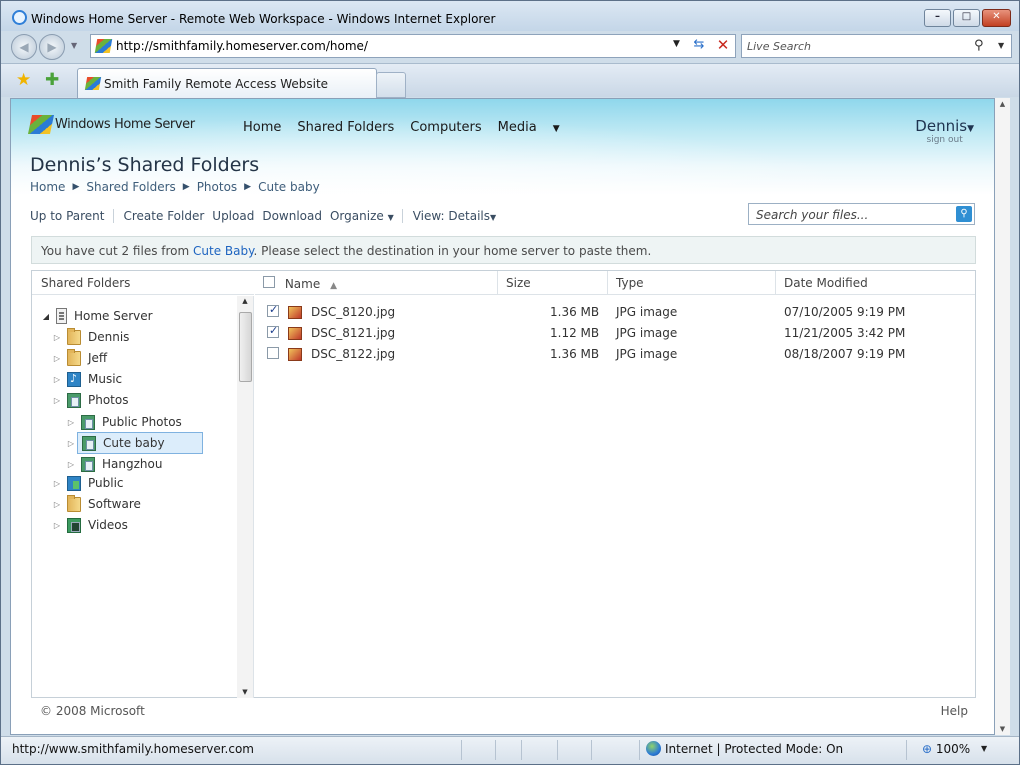 The image size is (1020, 765). Describe the element at coordinates (292, 216) in the screenshot. I see `download-button: Download` at that location.